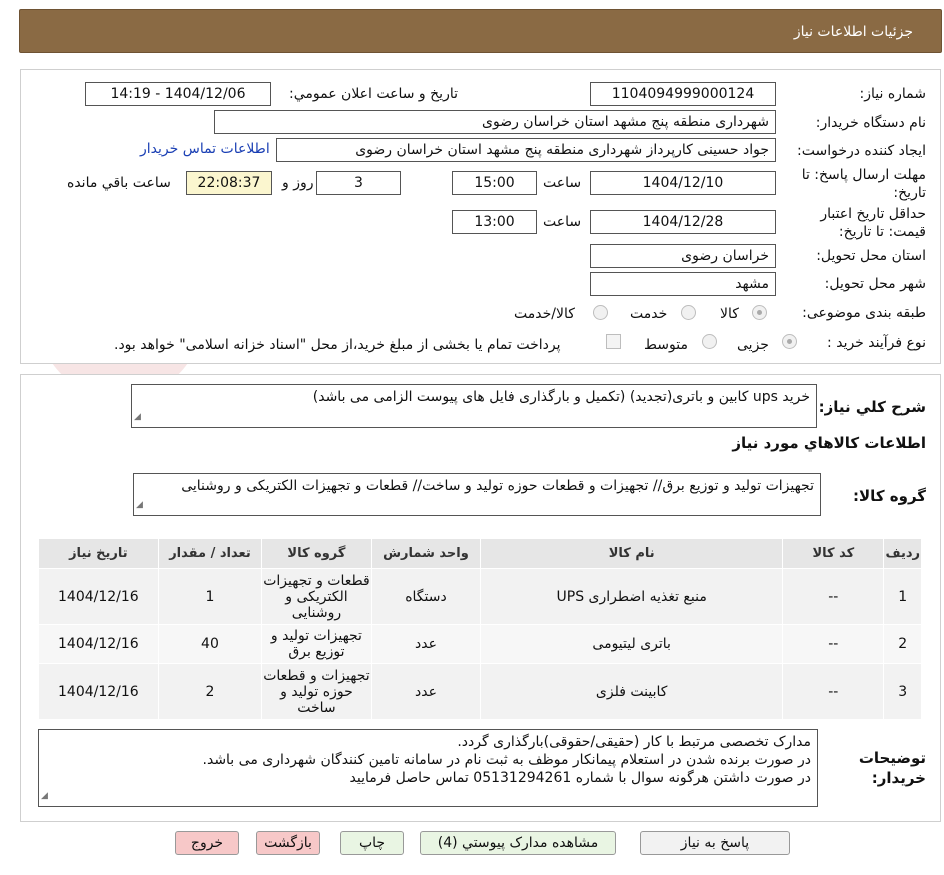 The height and width of the screenshot is (875, 944). I want to click on category-radio-goods, so click(759, 312).